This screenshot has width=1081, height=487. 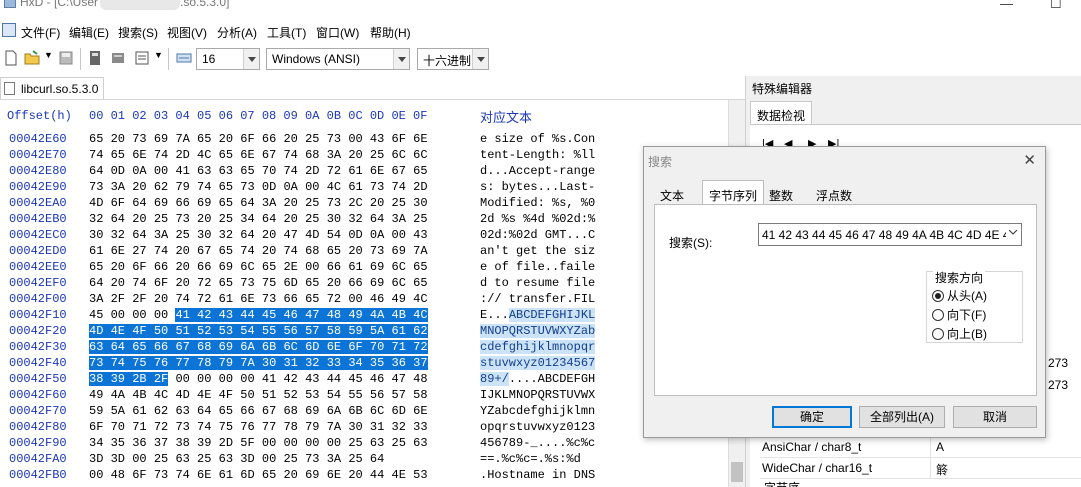 I want to click on hex-byte: 50, so click(x=164, y=331).